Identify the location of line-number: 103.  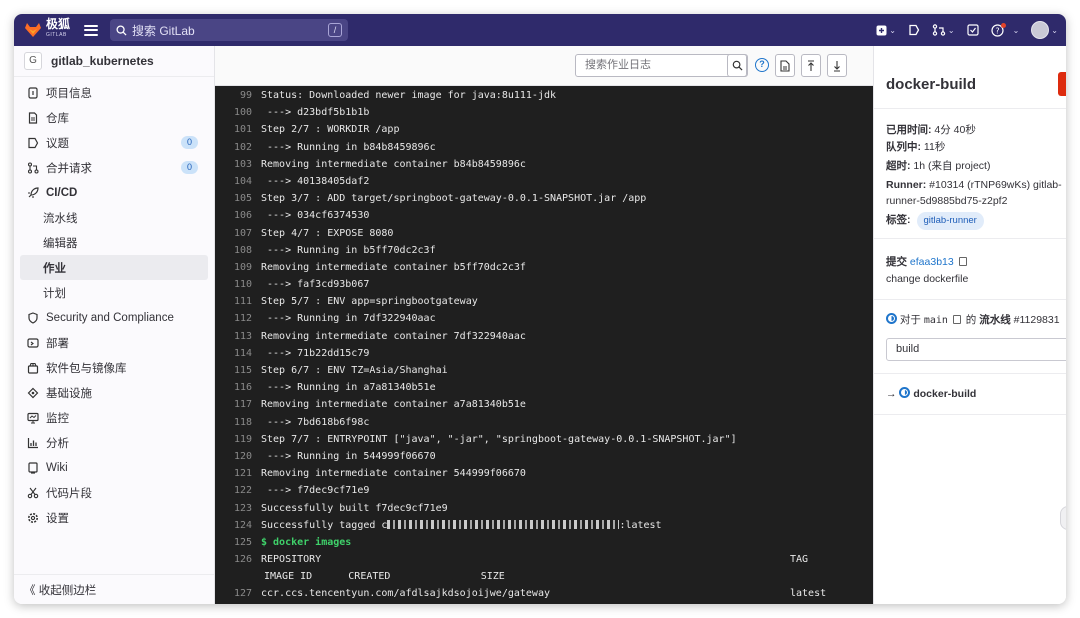
(238, 164).